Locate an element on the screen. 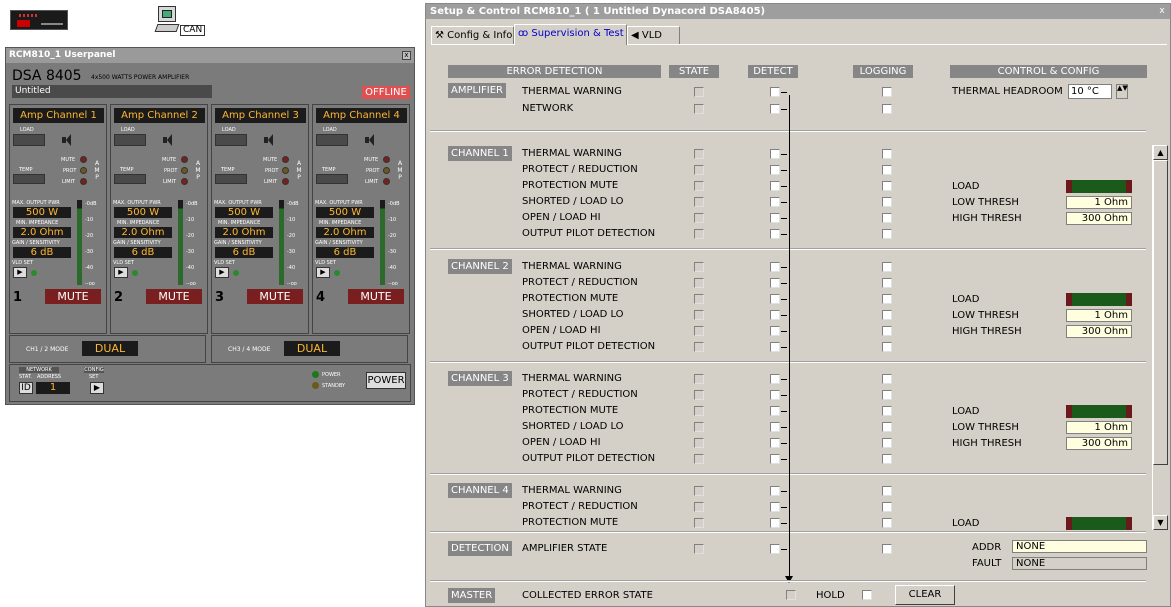 This screenshot has height=607, width=1171. hammer-icon: ⚒ is located at coordinates (439, 35).